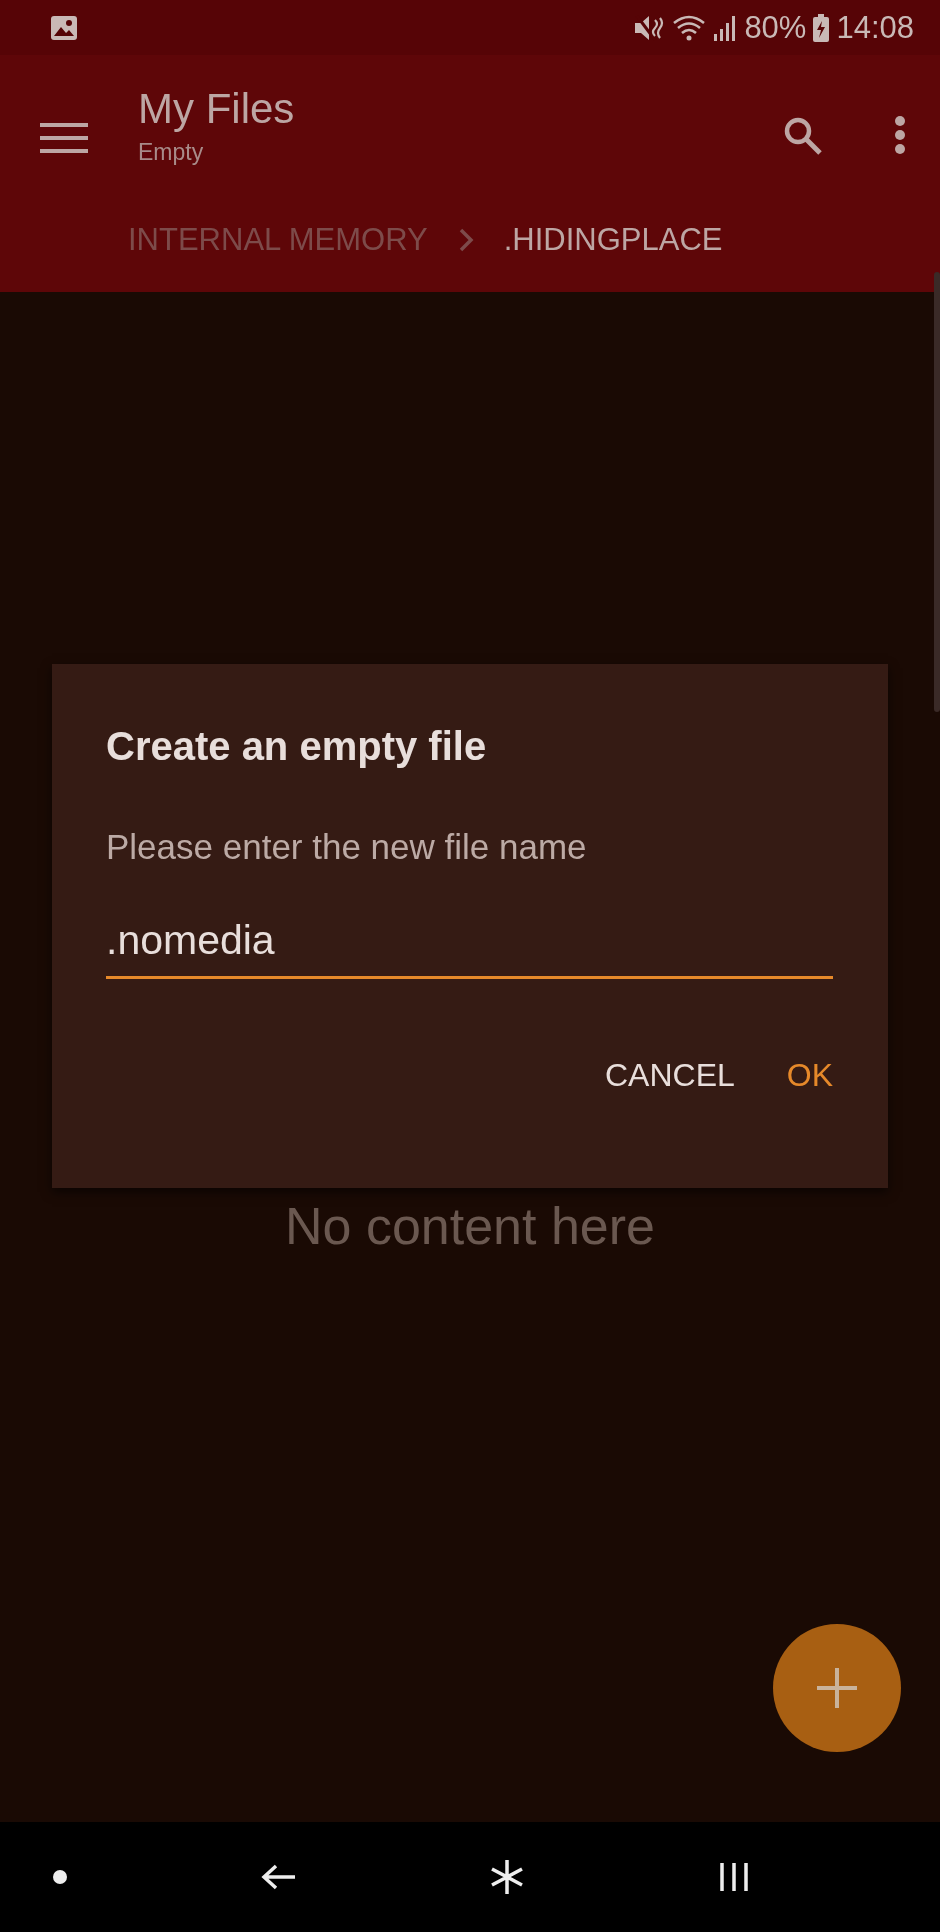 The width and height of the screenshot is (940, 1932). Describe the element at coordinates (937, 492) in the screenshot. I see `scrollbar` at that location.